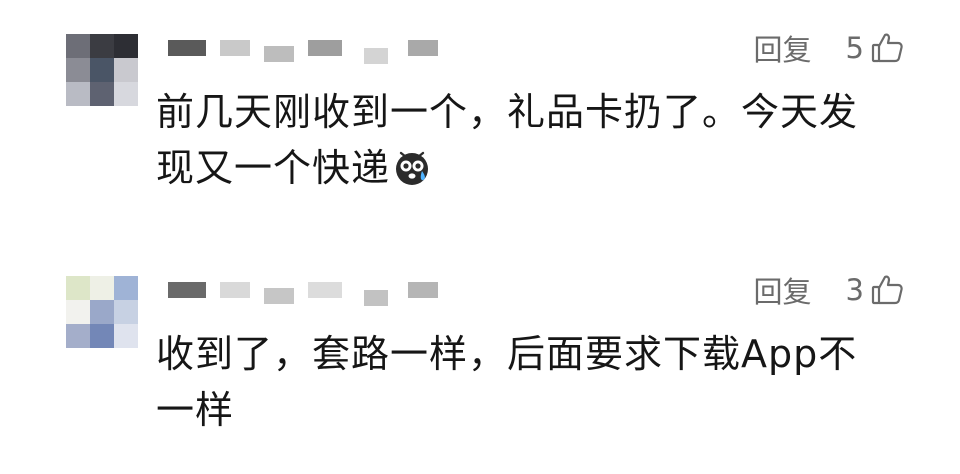 The image size is (960, 474). Describe the element at coordinates (829, 290) in the screenshot. I see `comment-actions: 回复 3` at that location.